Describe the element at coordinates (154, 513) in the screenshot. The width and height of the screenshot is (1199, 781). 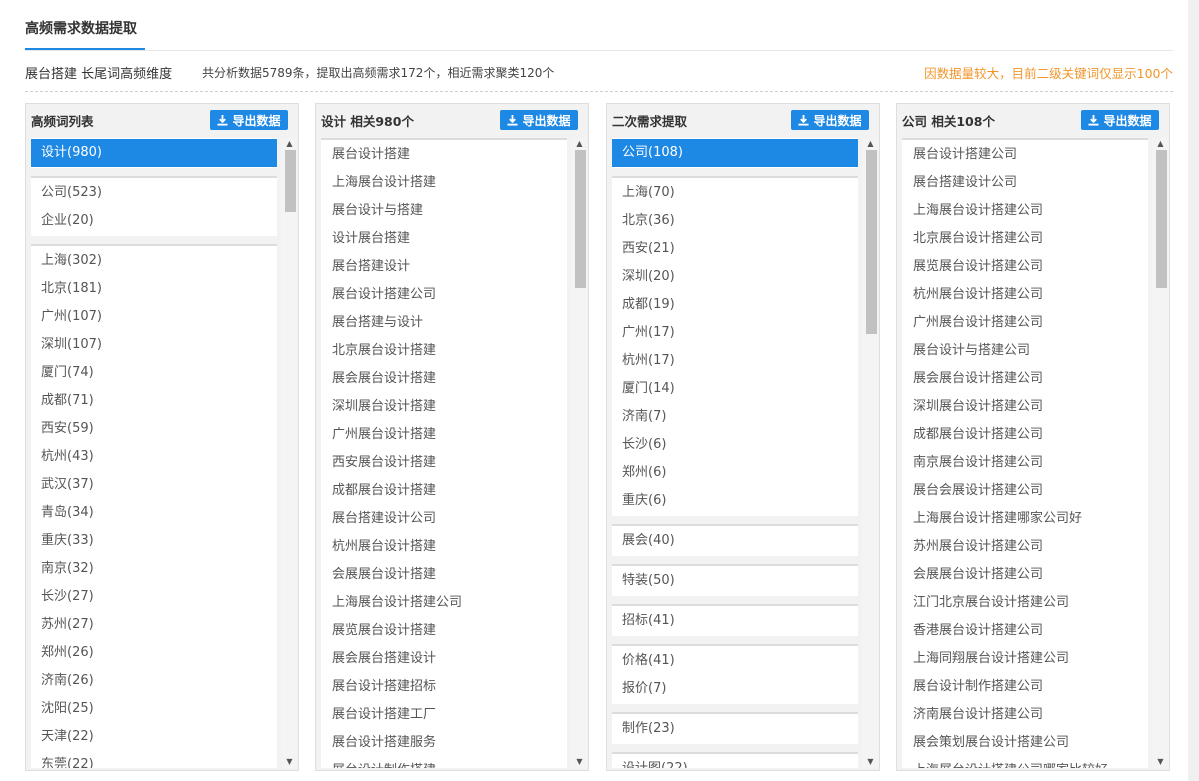
I see `list-item: 青岛(34)` at that location.